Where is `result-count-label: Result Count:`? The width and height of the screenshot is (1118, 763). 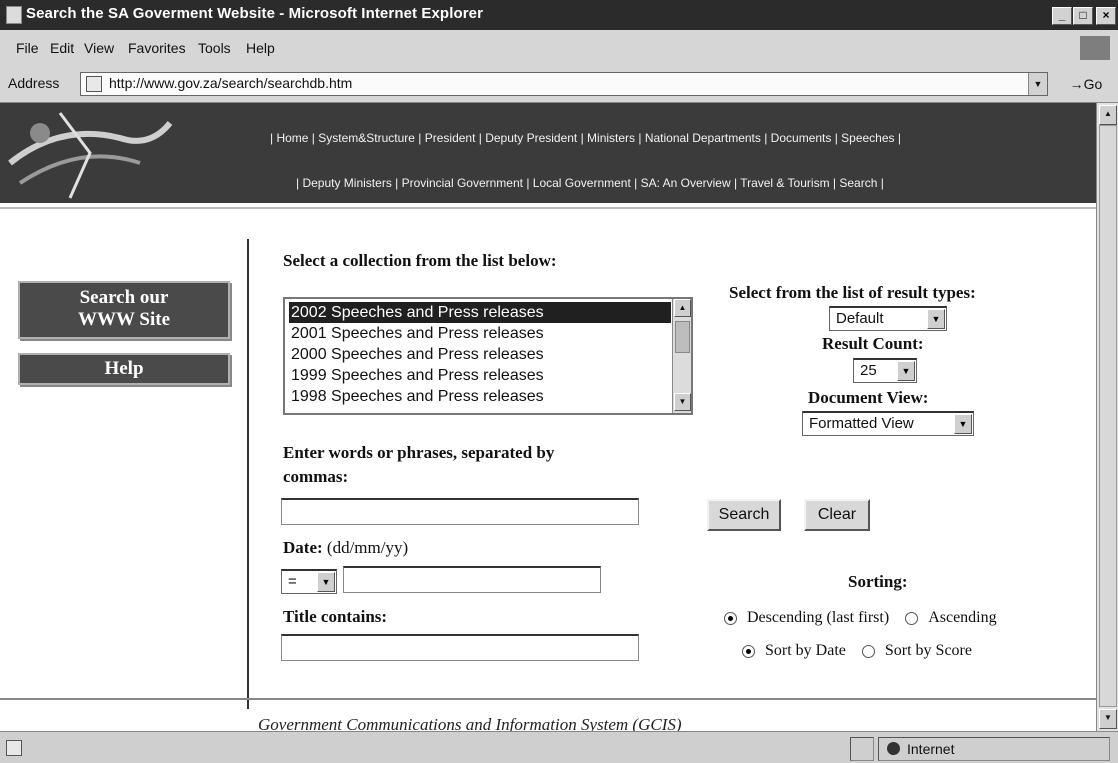 result-count-label: Result Count: is located at coordinates (873, 343).